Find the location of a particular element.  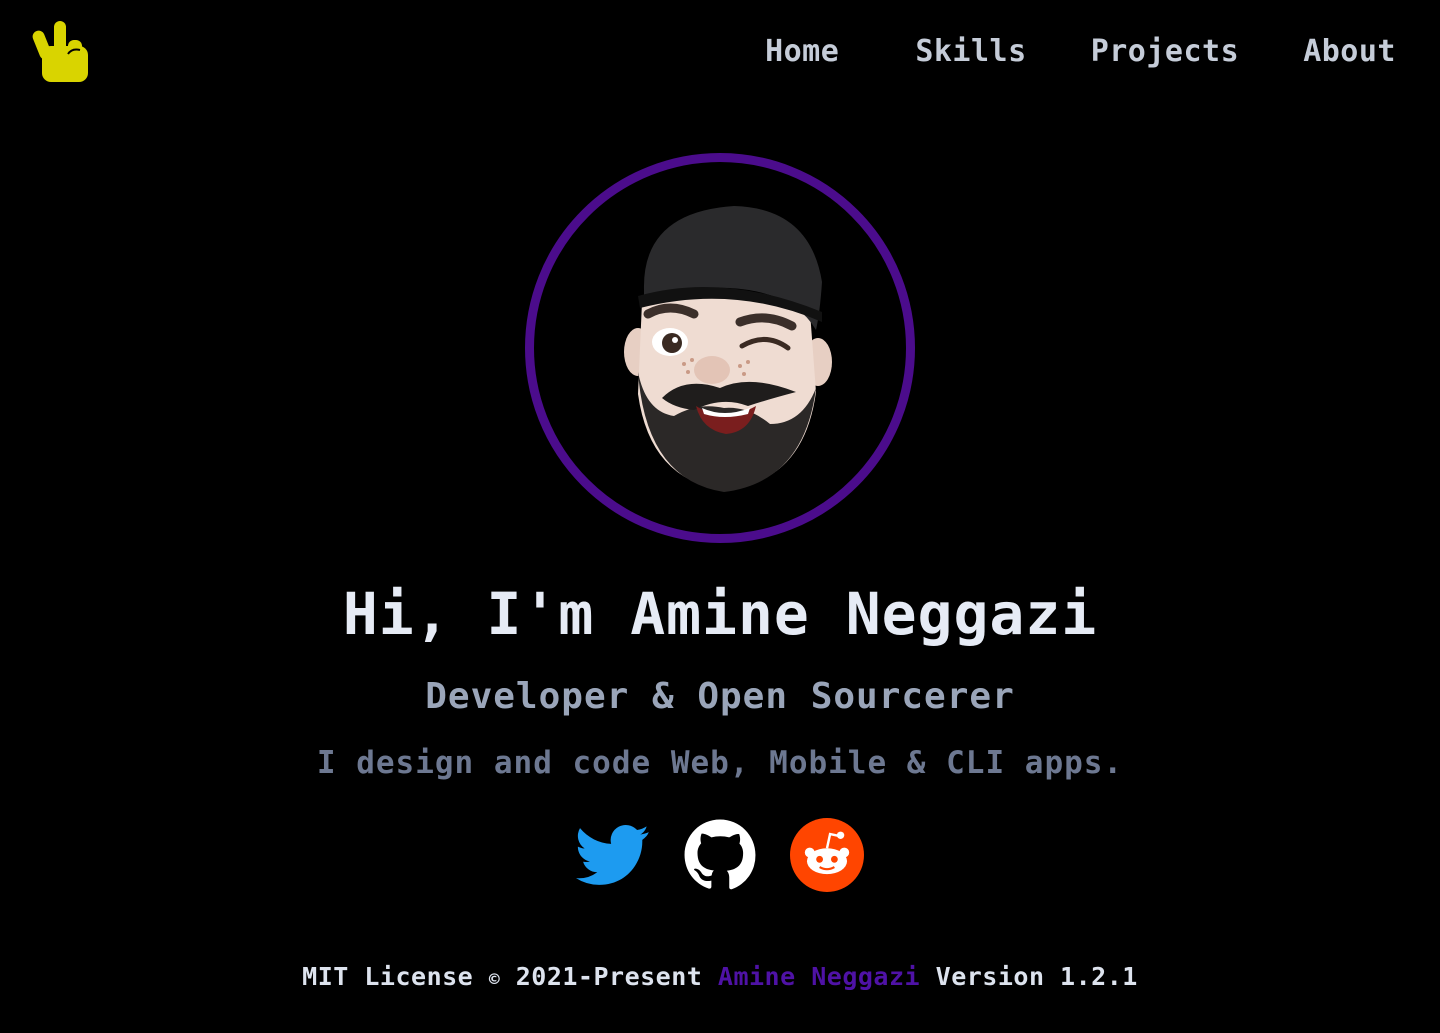

author-link: Amine Neggazi is located at coordinates (819, 976).